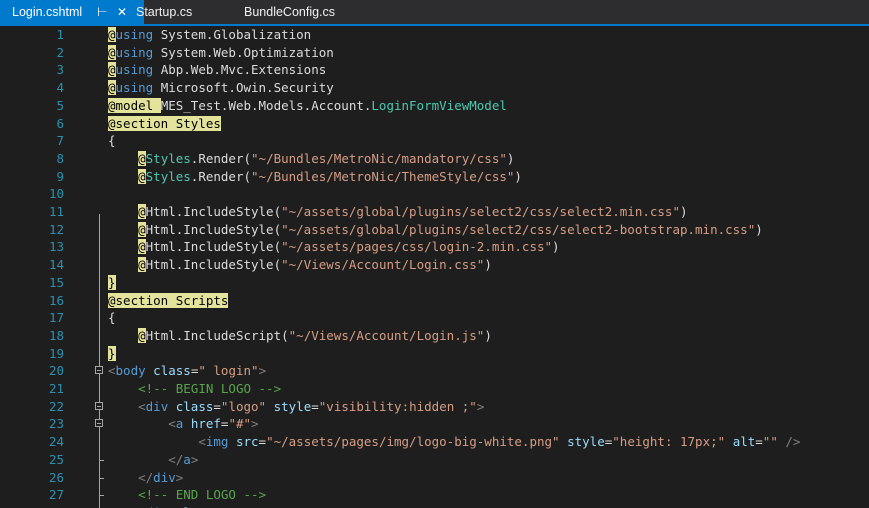  I want to click on line-number: 21, so click(56, 388).